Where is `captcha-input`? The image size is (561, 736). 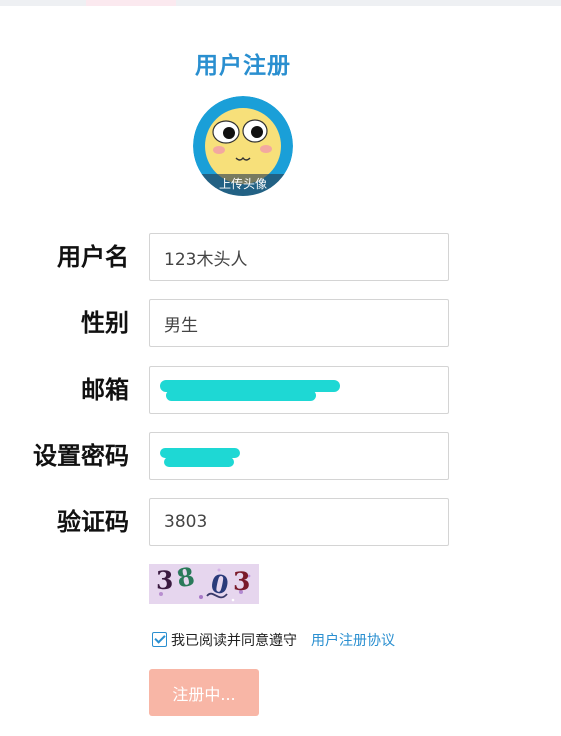 captcha-input is located at coordinates (299, 522).